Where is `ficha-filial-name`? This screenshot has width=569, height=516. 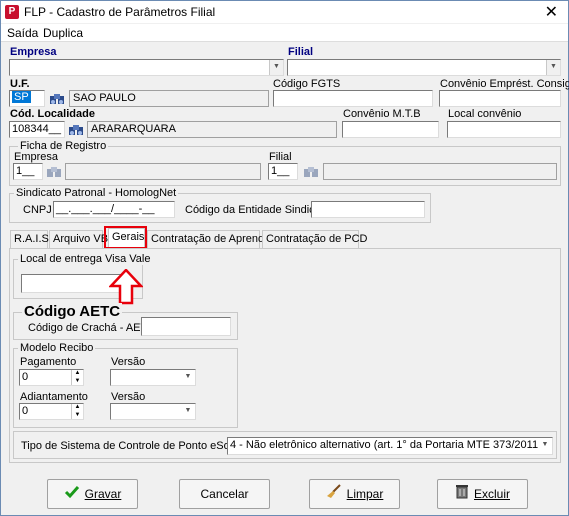
ficha-filial-name is located at coordinates (440, 171).